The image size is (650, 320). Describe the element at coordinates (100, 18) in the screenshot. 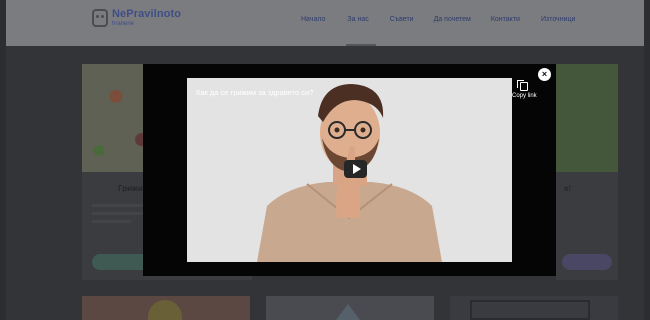

I see `logo-mark-icon` at that location.